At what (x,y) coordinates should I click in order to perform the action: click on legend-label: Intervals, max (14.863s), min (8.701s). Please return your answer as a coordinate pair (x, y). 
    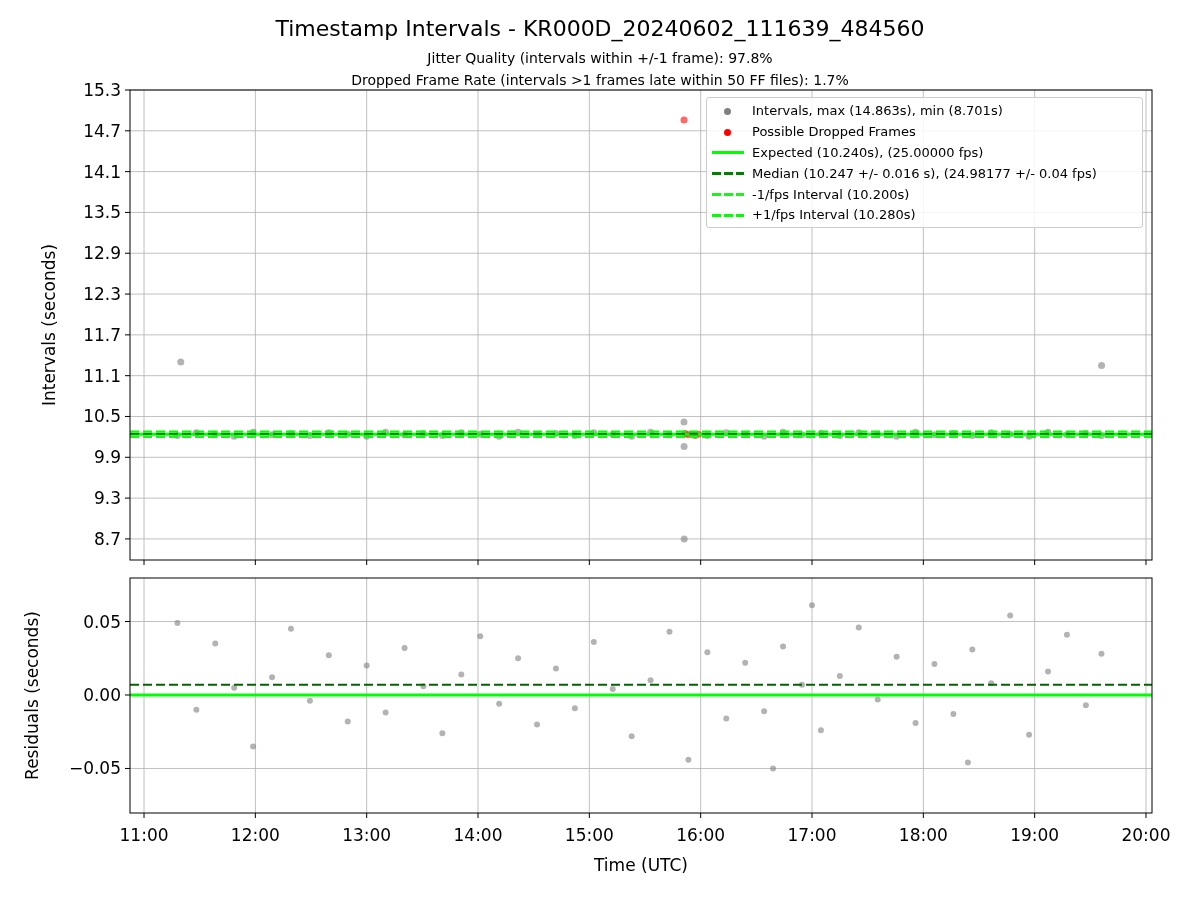
    Looking at the image, I should click on (877, 111).